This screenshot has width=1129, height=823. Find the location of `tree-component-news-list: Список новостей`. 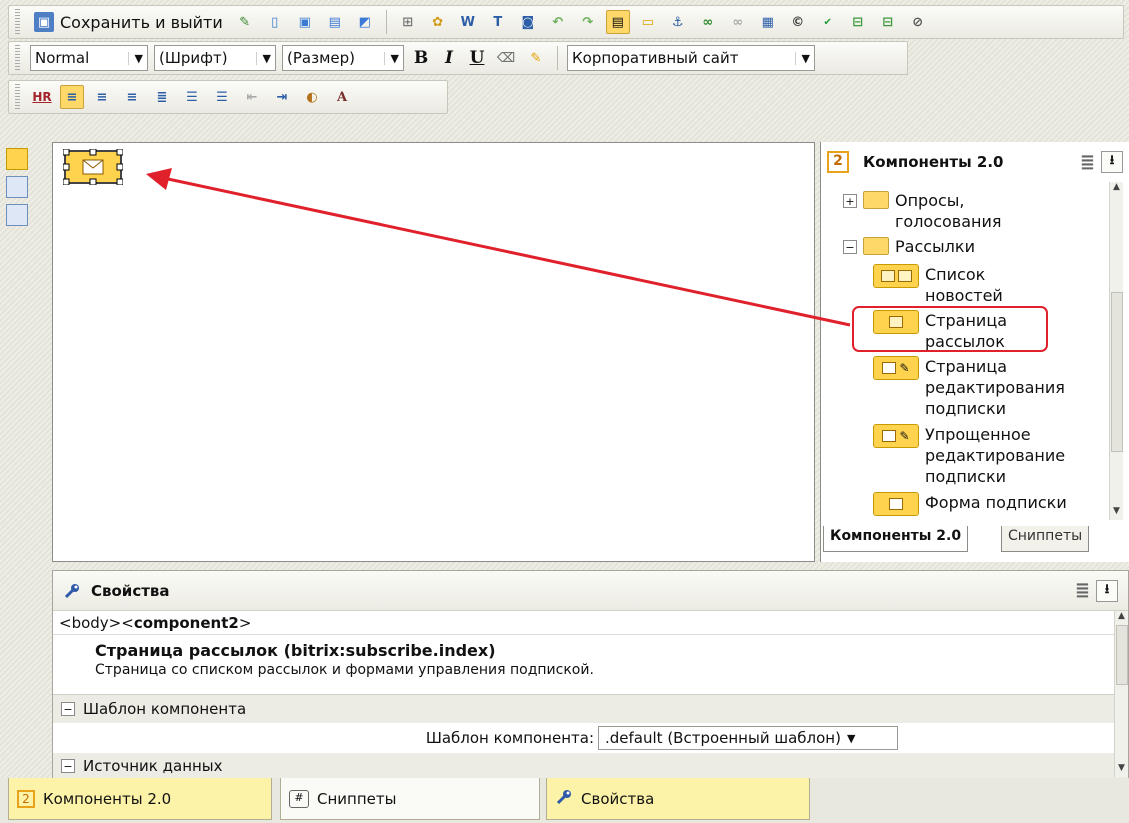

tree-component-news-list: Список новостей is located at coordinates (954, 285).